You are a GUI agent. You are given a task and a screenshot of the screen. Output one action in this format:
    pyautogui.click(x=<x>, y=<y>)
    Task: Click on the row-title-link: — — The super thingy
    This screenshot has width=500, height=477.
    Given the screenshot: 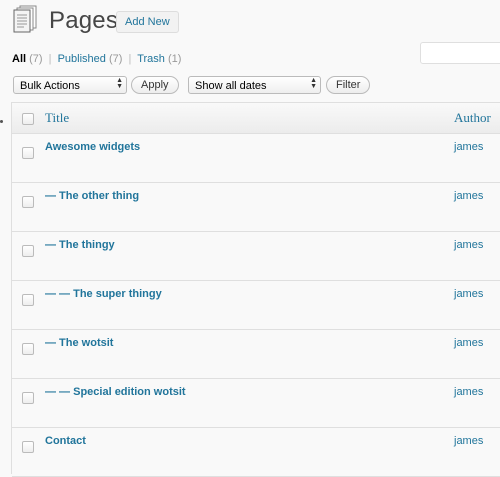 What is the action you would take?
    pyautogui.click(x=103, y=294)
    